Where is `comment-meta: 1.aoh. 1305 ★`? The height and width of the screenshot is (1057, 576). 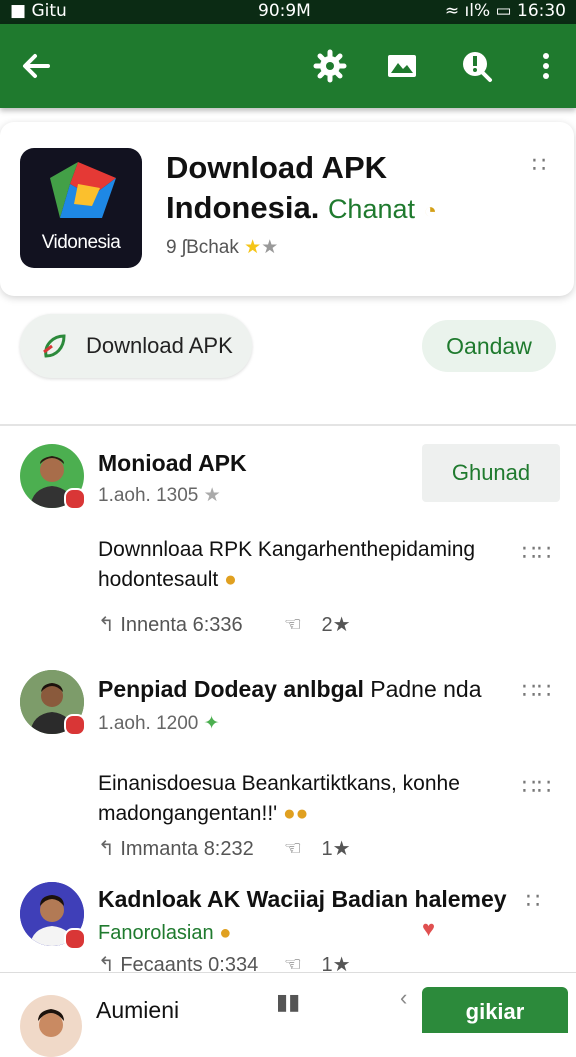
comment-meta: 1.aoh. 1305 ★ is located at coordinates (159, 495).